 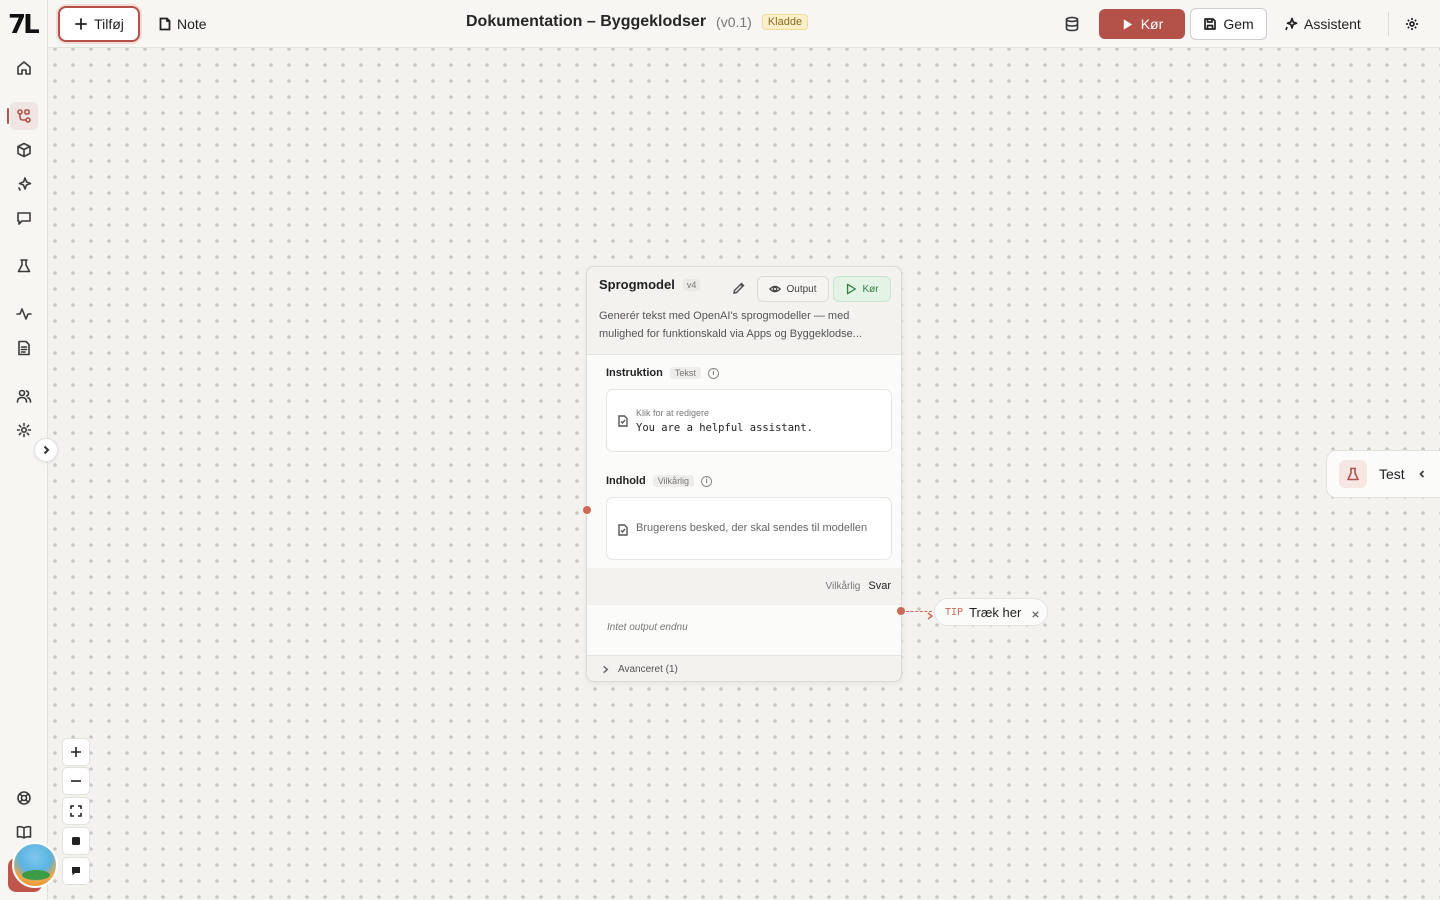 What do you see at coordinates (930, 613) in the screenshot?
I see `arrow-right-icon` at bounding box center [930, 613].